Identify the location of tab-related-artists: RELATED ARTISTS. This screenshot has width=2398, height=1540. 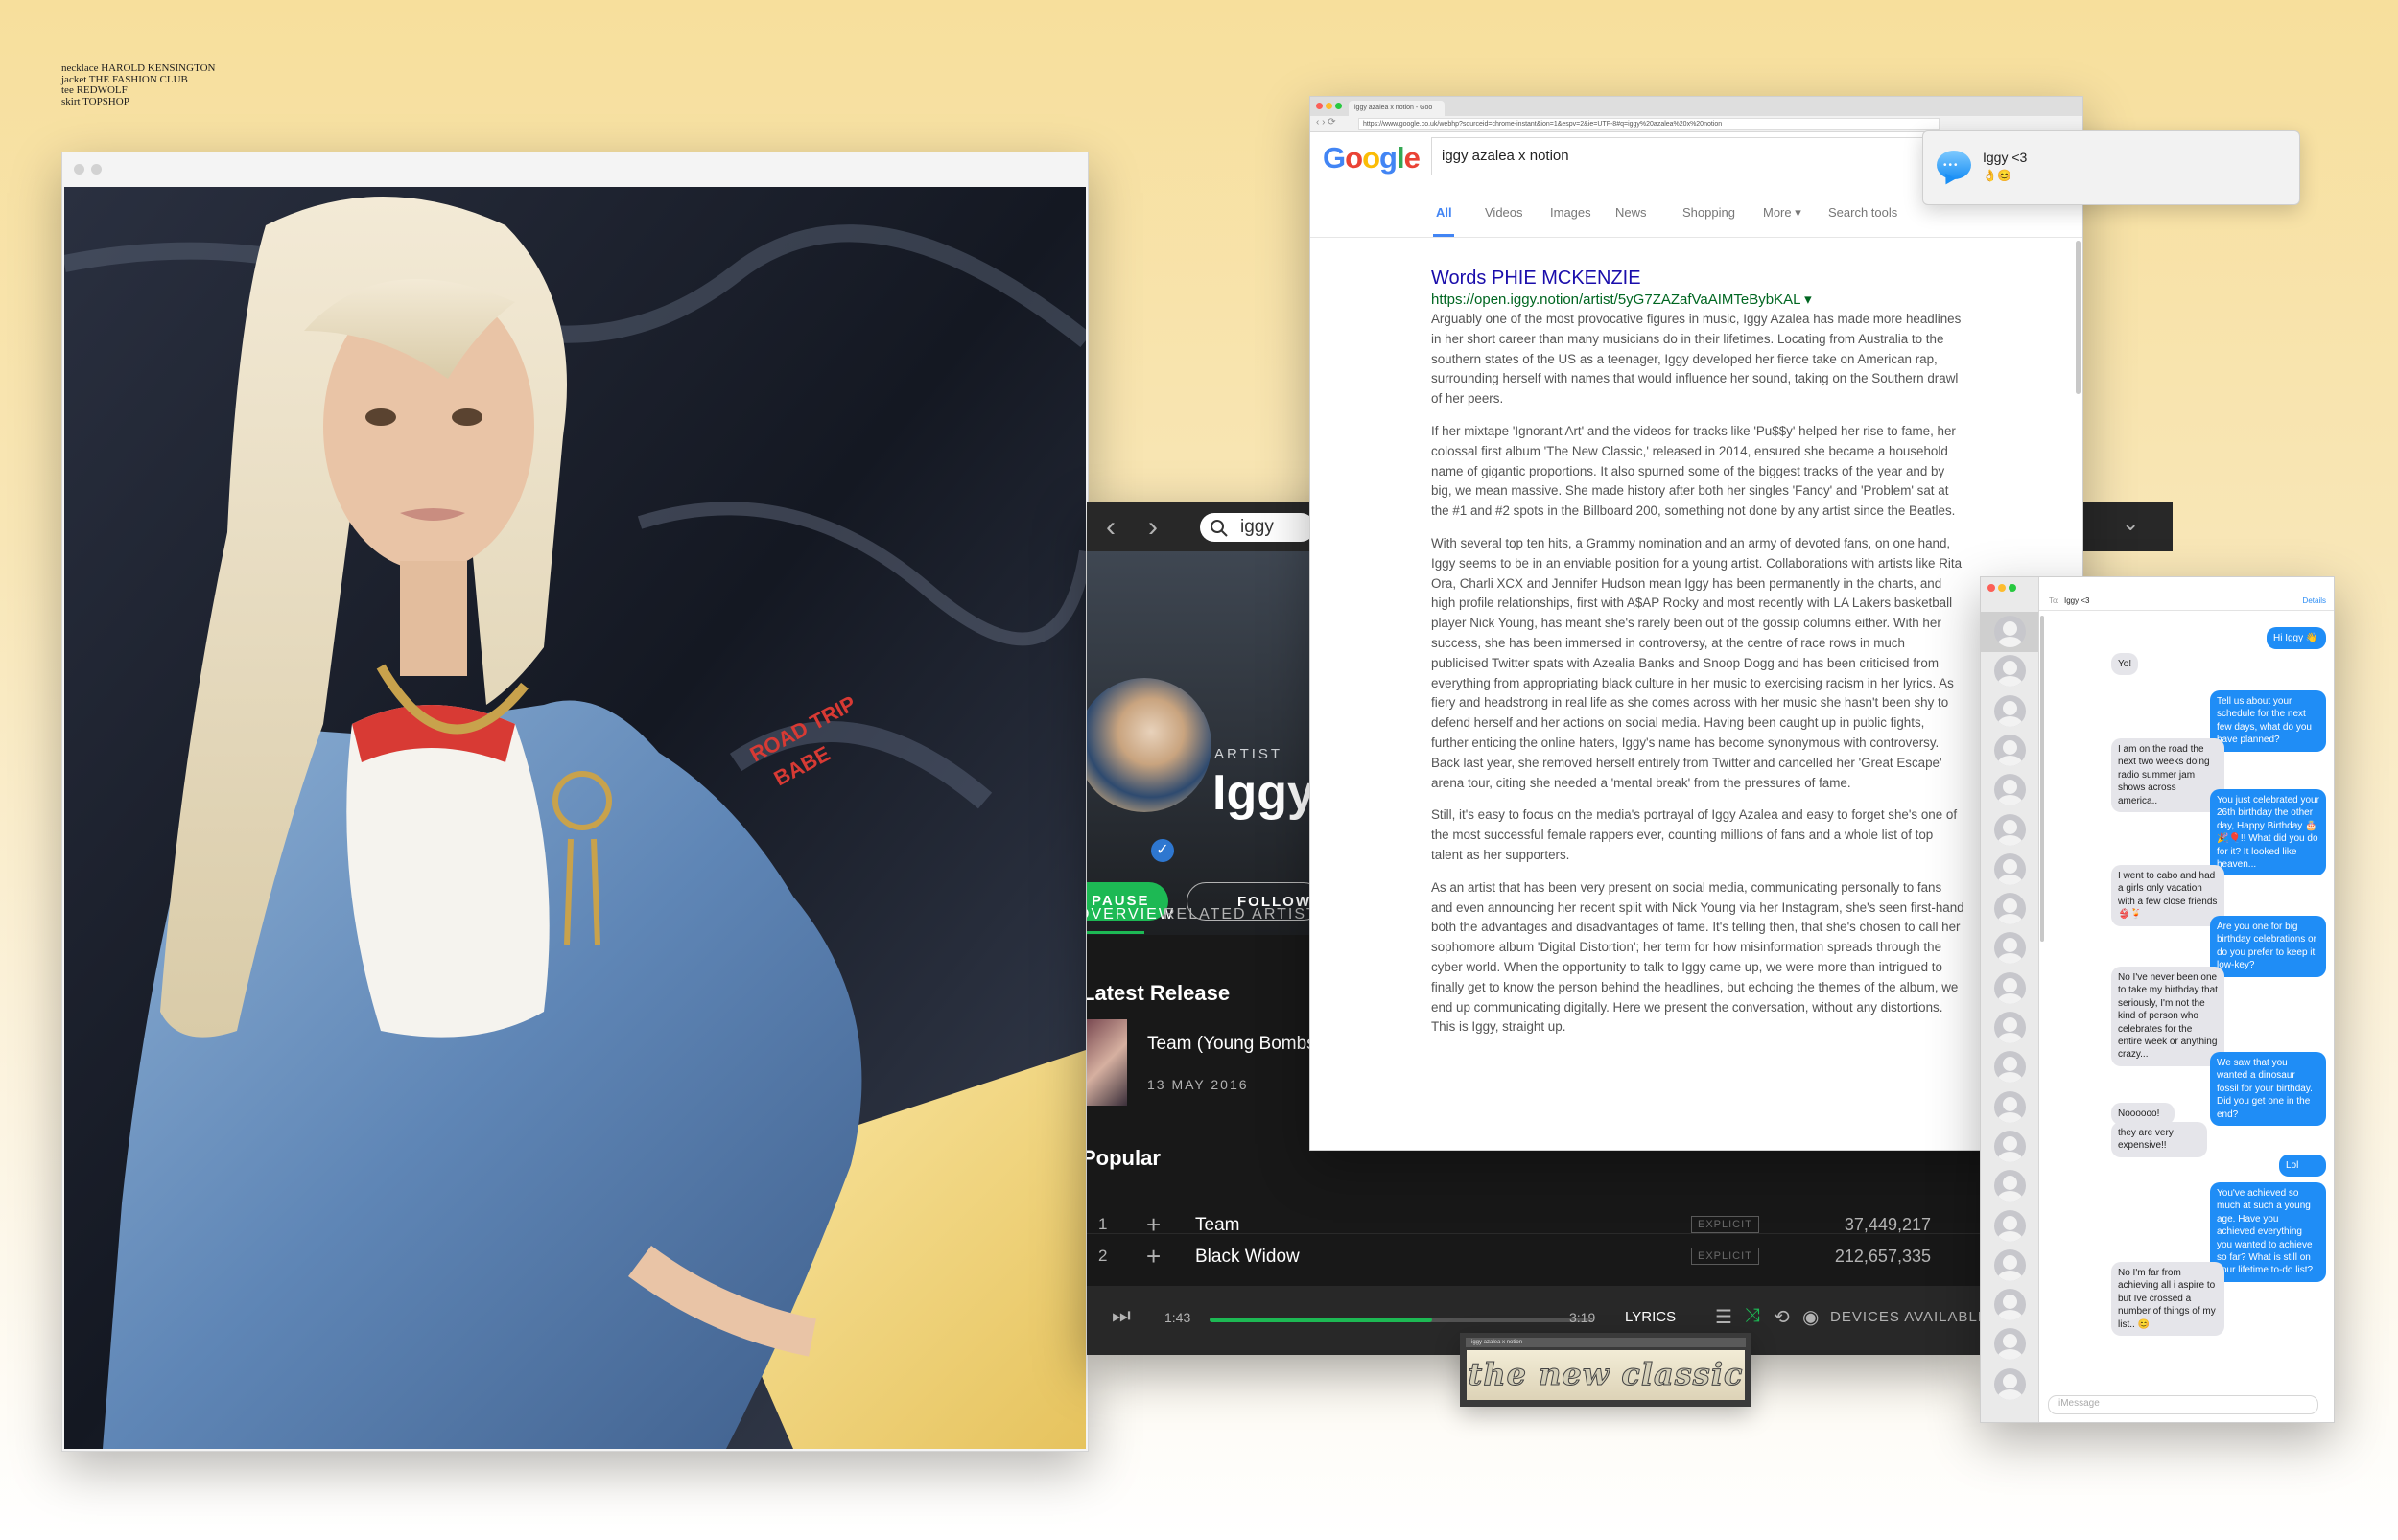
(1246, 914).